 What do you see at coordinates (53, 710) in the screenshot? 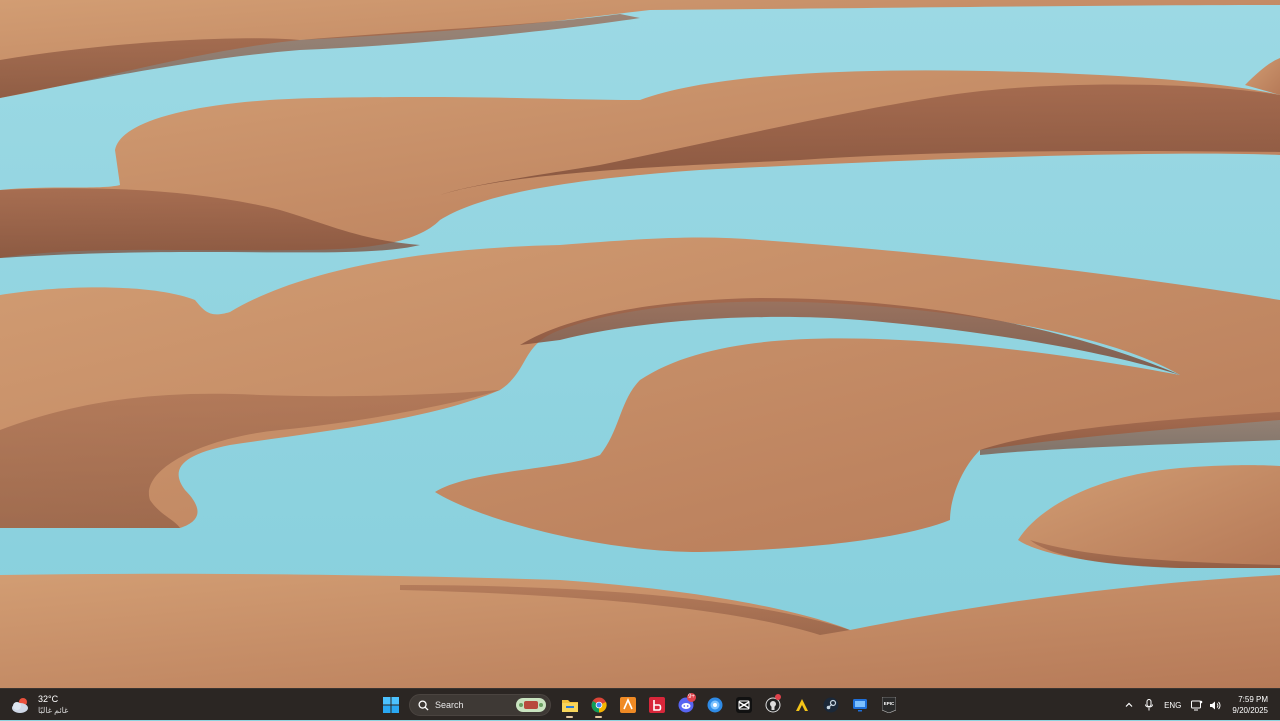
I see `weather-condition: غائم غالبًا` at bounding box center [53, 710].